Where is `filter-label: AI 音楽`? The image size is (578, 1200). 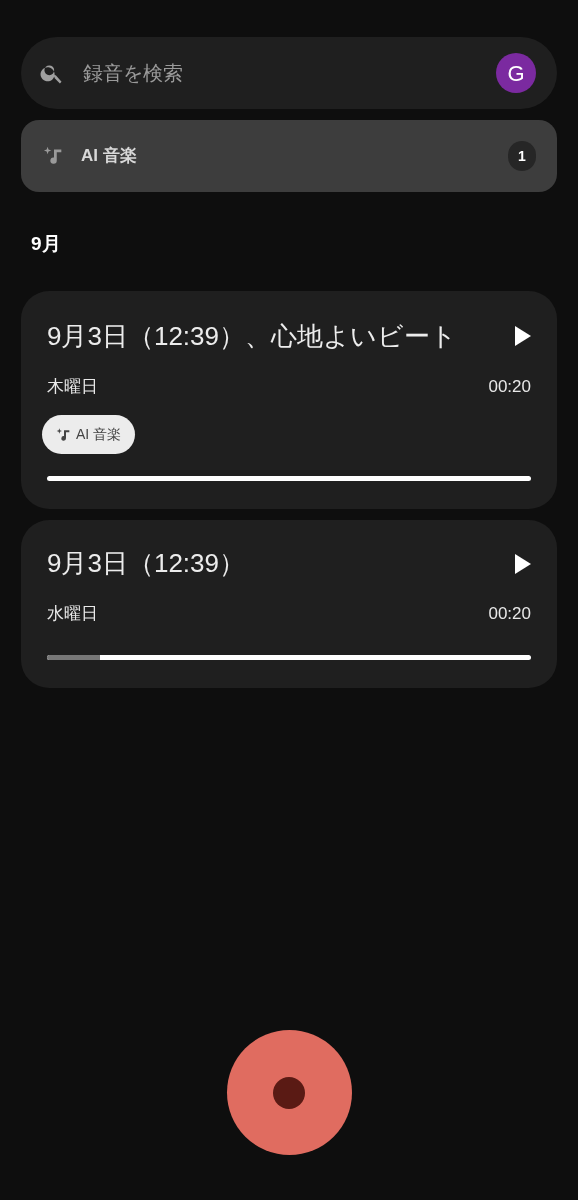 filter-label: AI 音楽 is located at coordinates (109, 156).